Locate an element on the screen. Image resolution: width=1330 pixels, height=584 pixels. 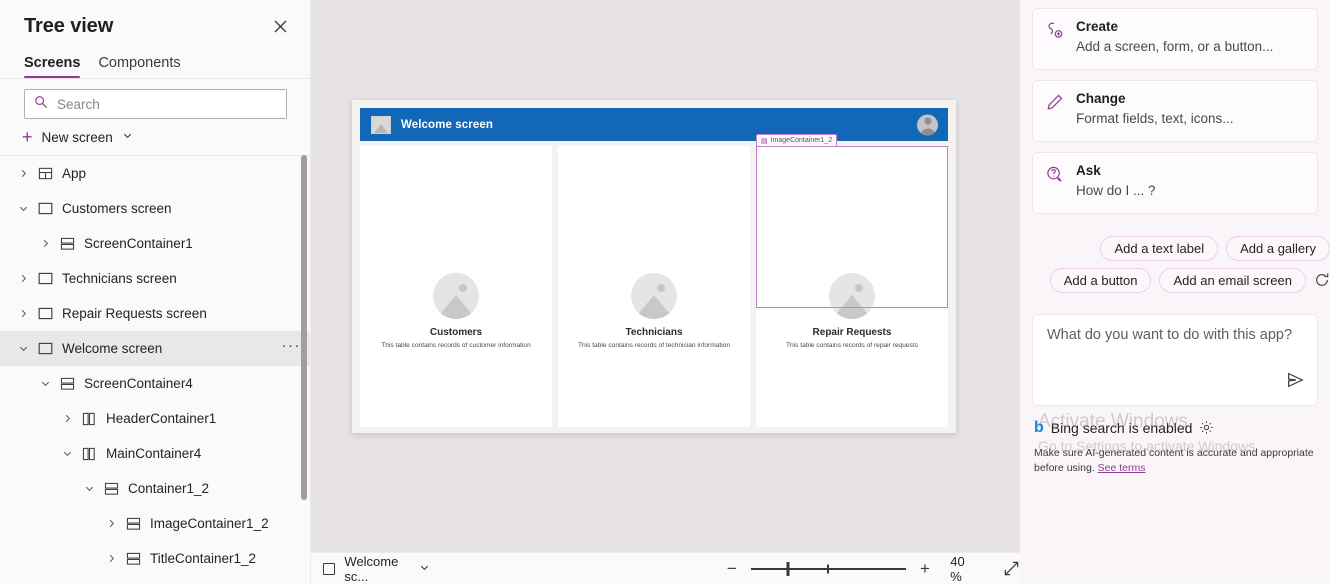
search-input is located at coordinates (167, 104).